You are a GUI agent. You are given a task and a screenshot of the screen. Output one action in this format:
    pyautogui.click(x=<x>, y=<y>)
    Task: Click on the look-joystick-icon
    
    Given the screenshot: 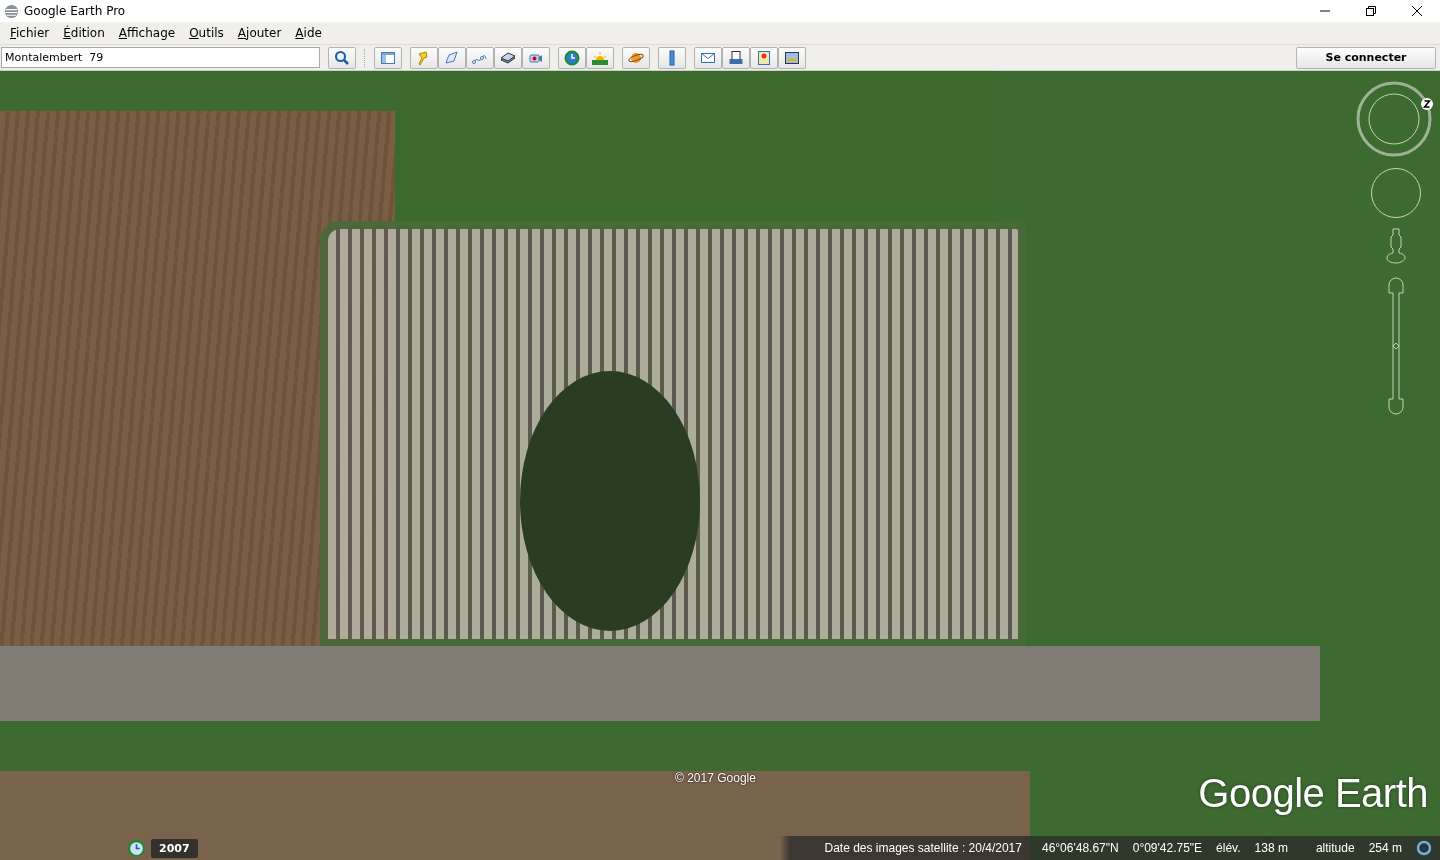 What is the action you would take?
    pyautogui.click(x=1396, y=193)
    